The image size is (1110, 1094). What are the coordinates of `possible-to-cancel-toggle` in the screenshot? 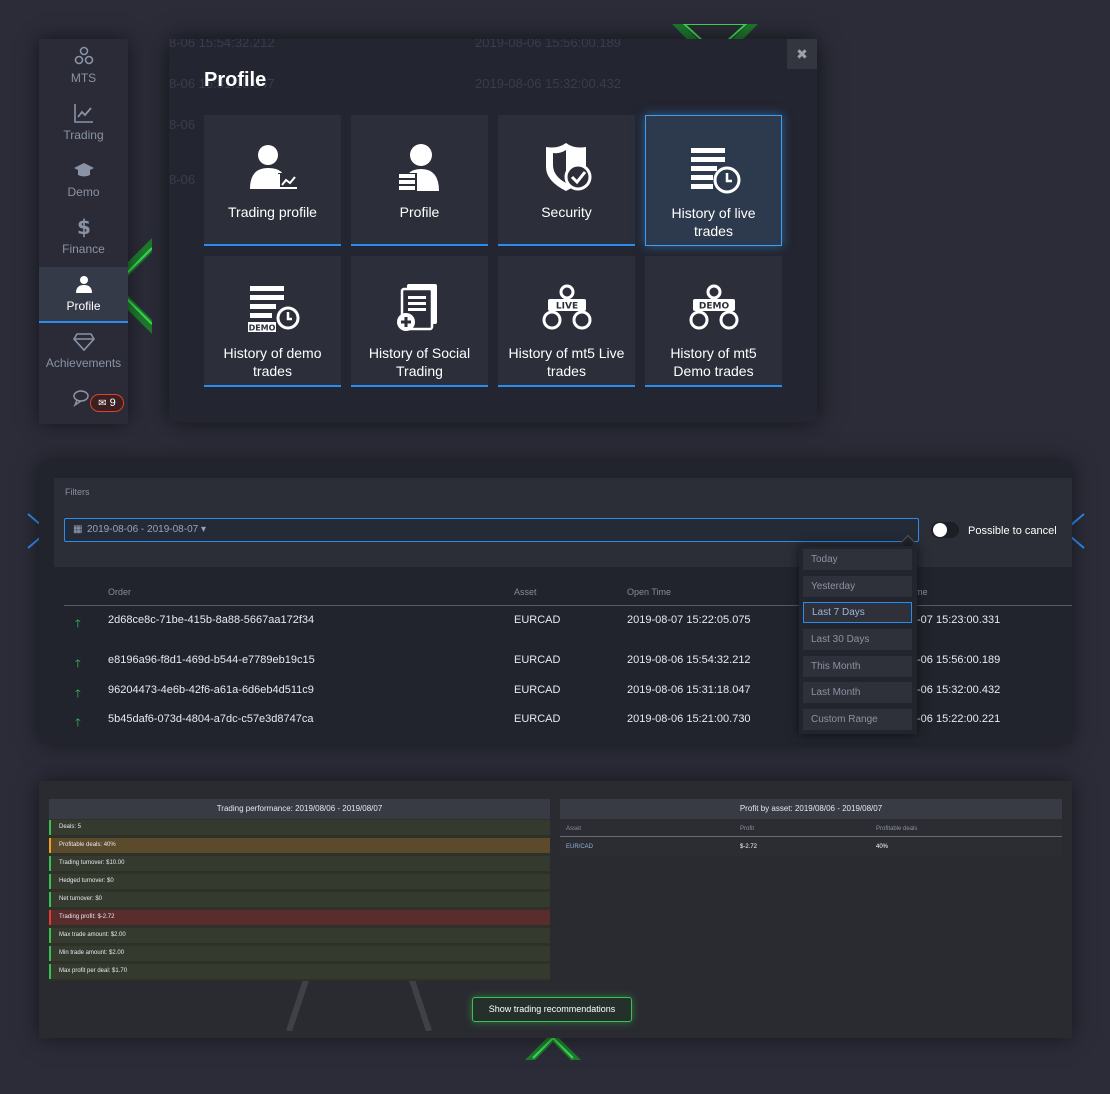 It's located at (945, 530).